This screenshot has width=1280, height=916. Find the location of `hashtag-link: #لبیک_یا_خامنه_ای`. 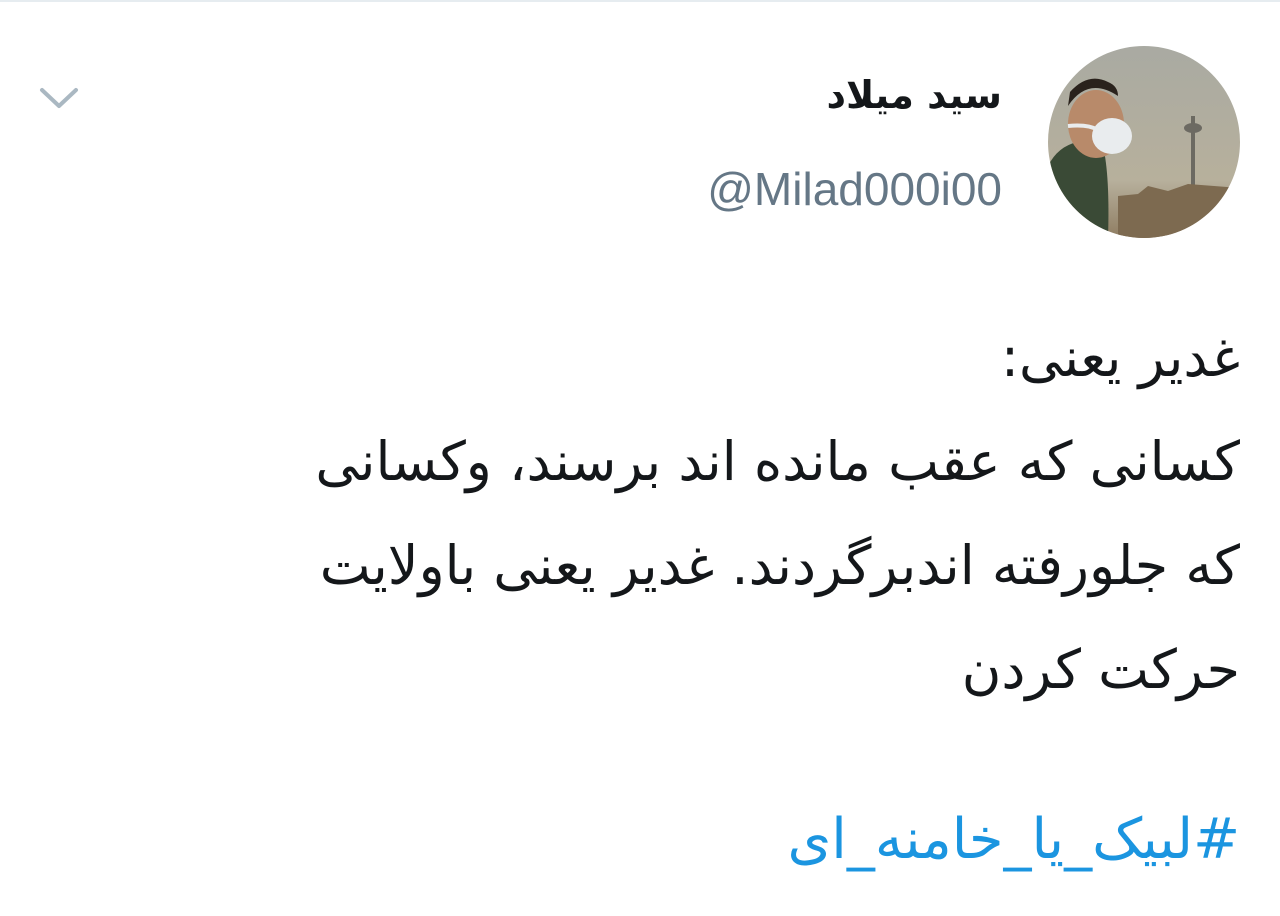

hashtag-link: #لبیک_یا_خامنه_ای is located at coordinates (1013, 840).